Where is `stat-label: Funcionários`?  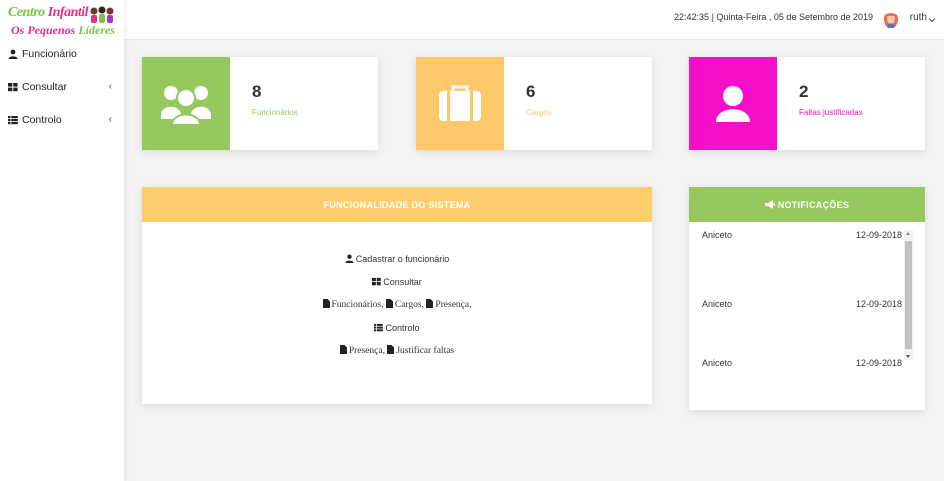
stat-label: Funcionários is located at coordinates (275, 112).